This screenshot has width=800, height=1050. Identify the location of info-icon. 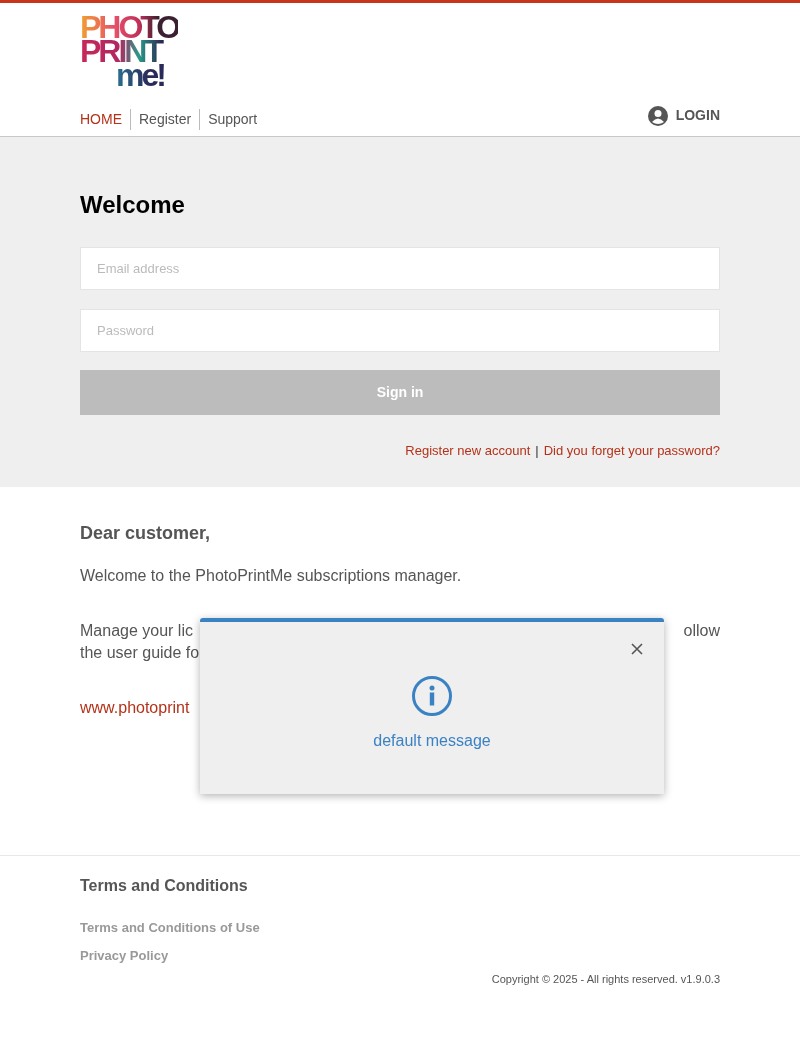
(432, 696).